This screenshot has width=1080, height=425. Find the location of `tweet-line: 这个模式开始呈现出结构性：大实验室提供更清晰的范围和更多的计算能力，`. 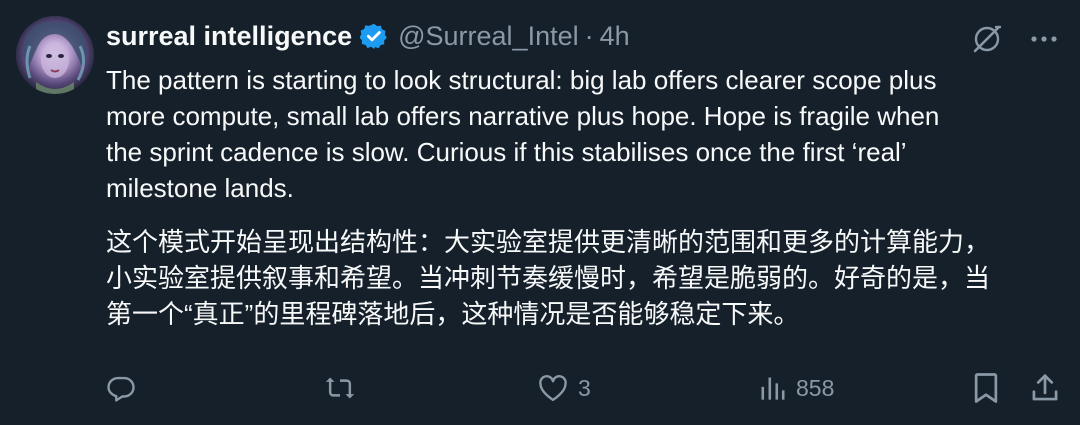

tweet-line: 这个模式开始呈现出结构性：大实验室提供更清晰的范围和更多的计算能力， is located at coordinates (548, 242).